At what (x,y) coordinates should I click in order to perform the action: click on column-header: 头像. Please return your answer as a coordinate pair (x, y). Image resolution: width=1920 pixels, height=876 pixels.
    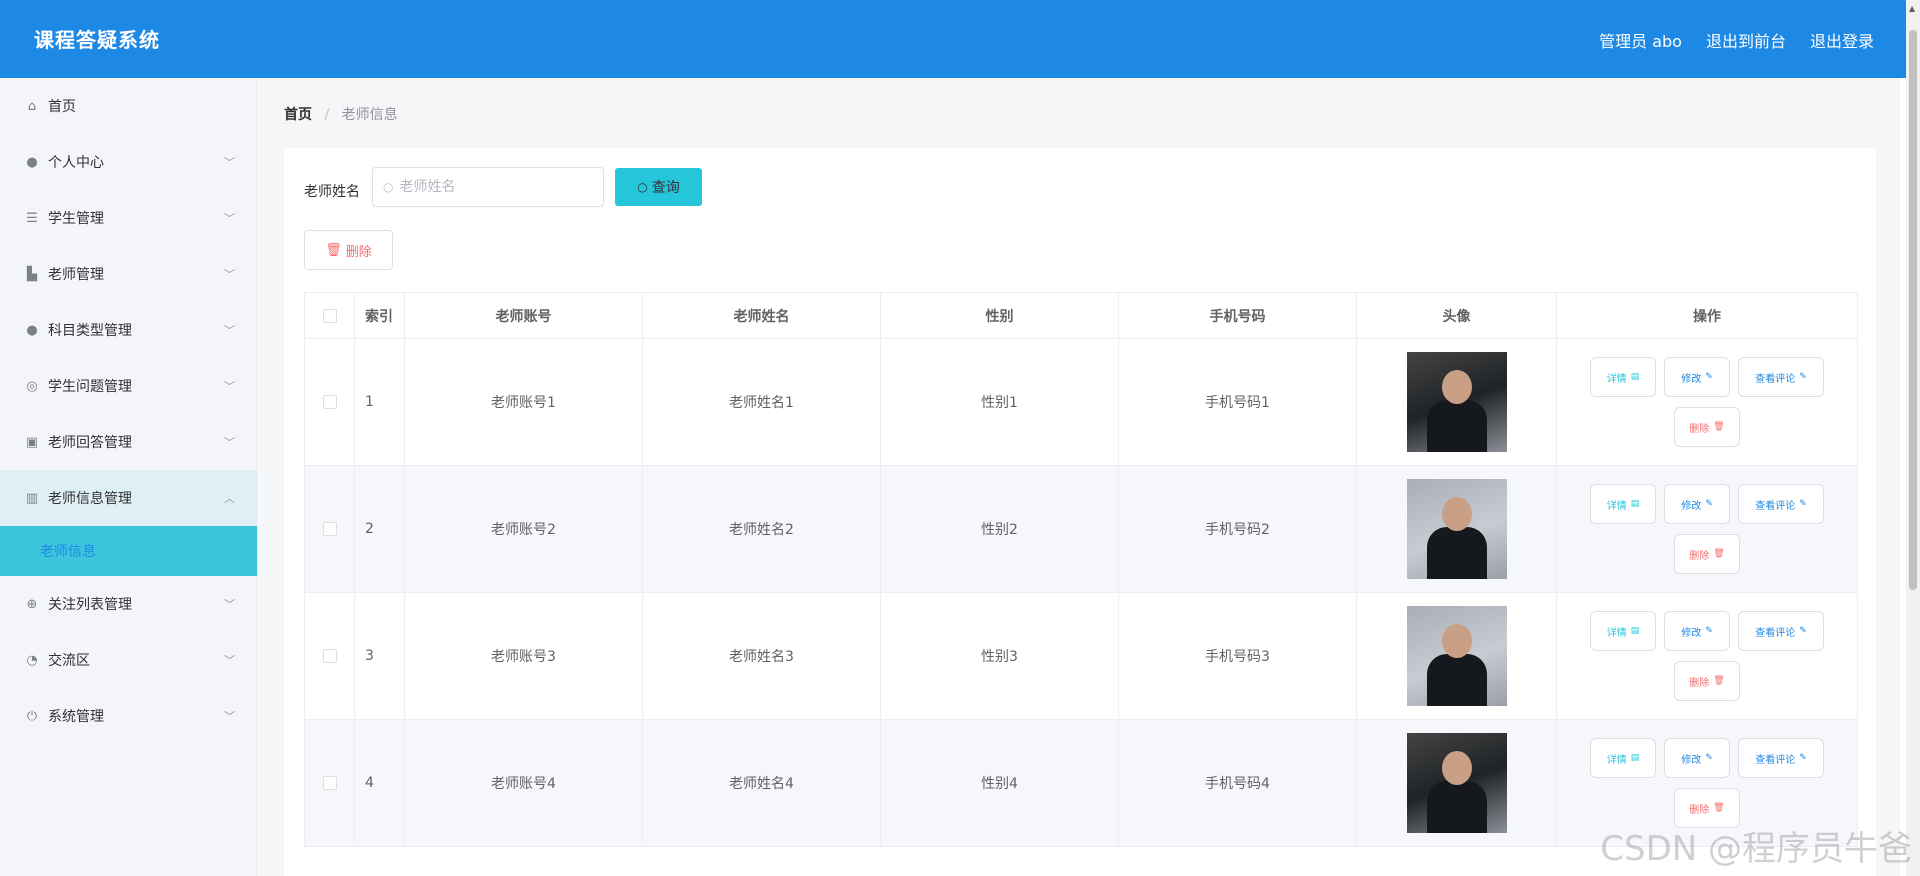
    Looking at the image, I should click on (1457, 315).